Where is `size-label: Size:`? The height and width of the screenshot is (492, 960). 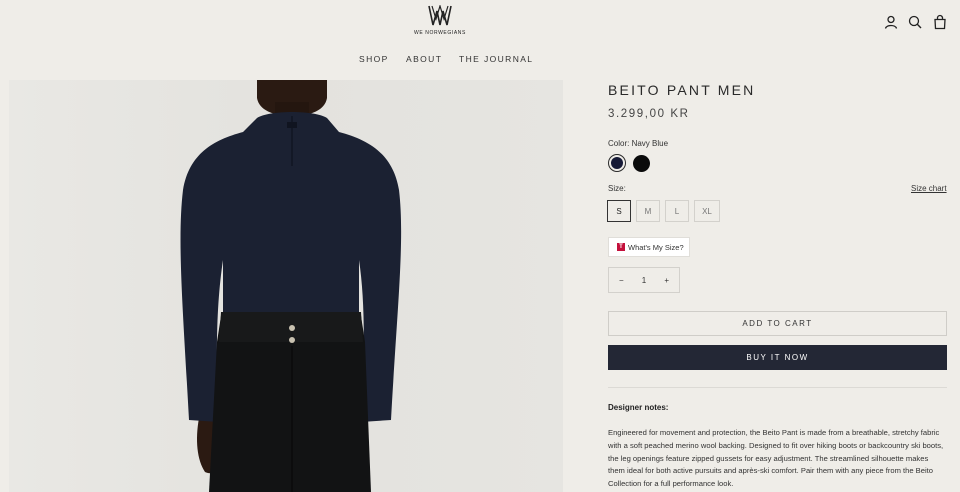
size-label: Size: is located at coordinates (617, 188).